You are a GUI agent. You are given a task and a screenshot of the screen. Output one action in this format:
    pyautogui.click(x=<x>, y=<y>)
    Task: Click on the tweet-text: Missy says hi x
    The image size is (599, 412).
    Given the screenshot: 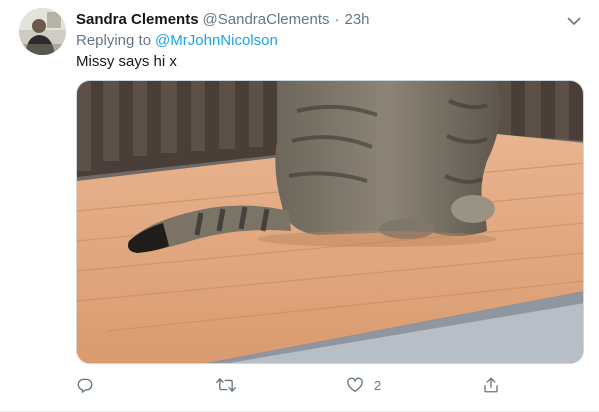 What is the action you would take?
    pyautogui.click(x=126, y=61)
    